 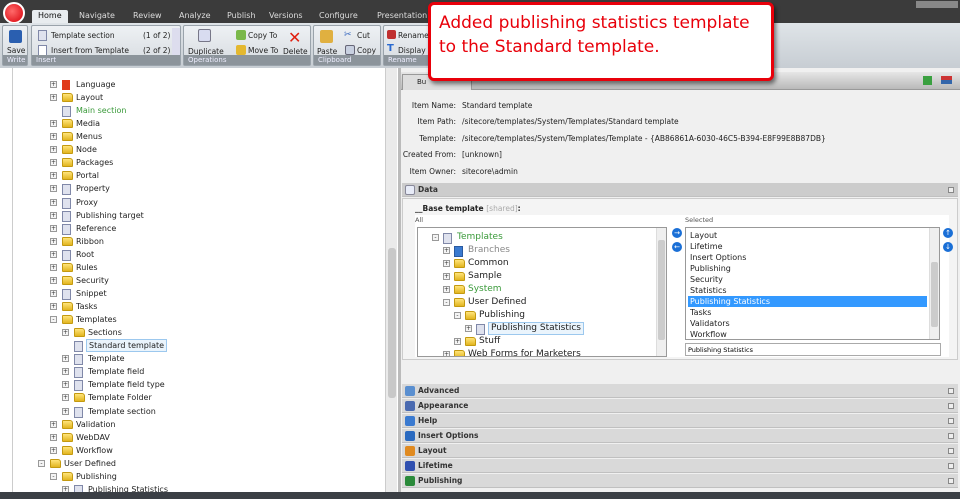 What do you see at coordinates (83, 35) in the screenshot?
I see `insert-item: Template section` at bounding box center [83, 35].